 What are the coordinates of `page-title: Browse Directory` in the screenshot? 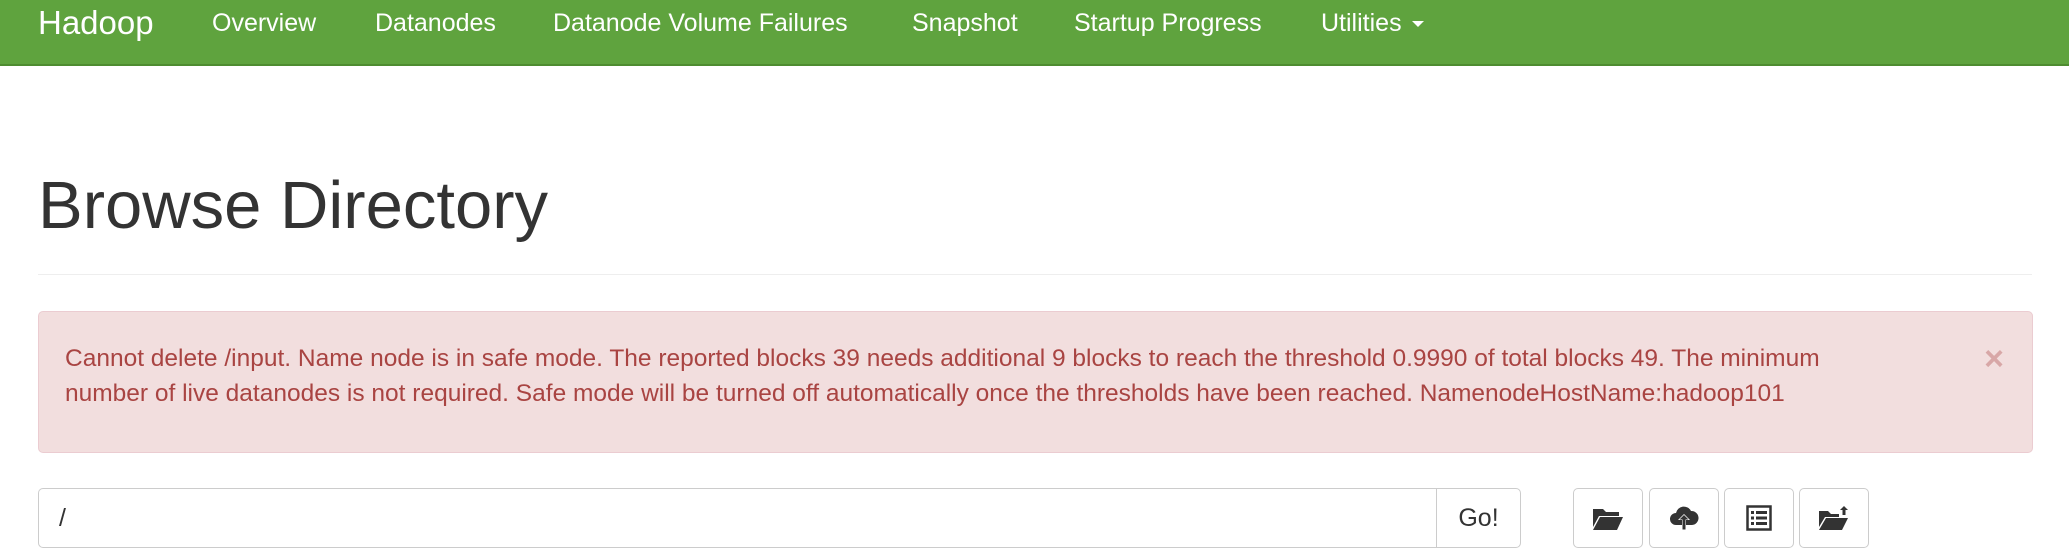 It's located at (293, 205).